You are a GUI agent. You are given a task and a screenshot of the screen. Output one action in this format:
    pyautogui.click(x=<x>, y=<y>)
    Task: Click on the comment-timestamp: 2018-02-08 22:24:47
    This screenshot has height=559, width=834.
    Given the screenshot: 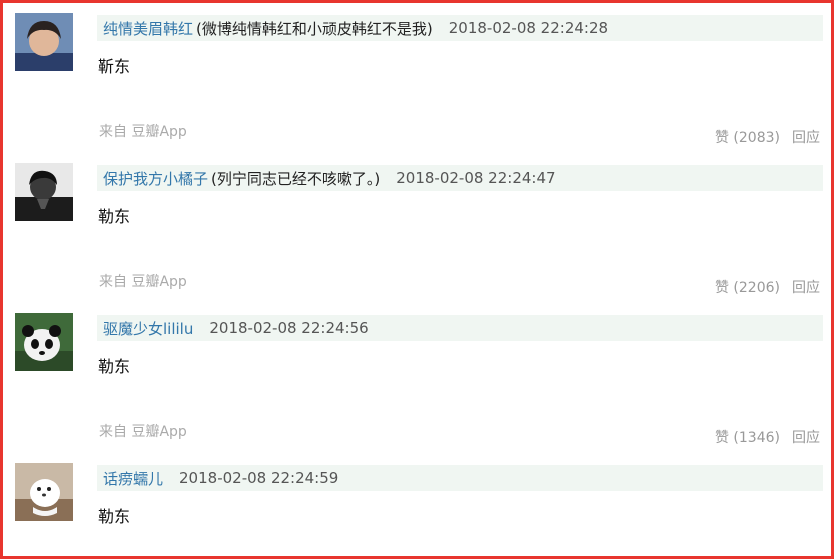 What is the action you would take?
    pyautogui.click(x=476, y=178)
    